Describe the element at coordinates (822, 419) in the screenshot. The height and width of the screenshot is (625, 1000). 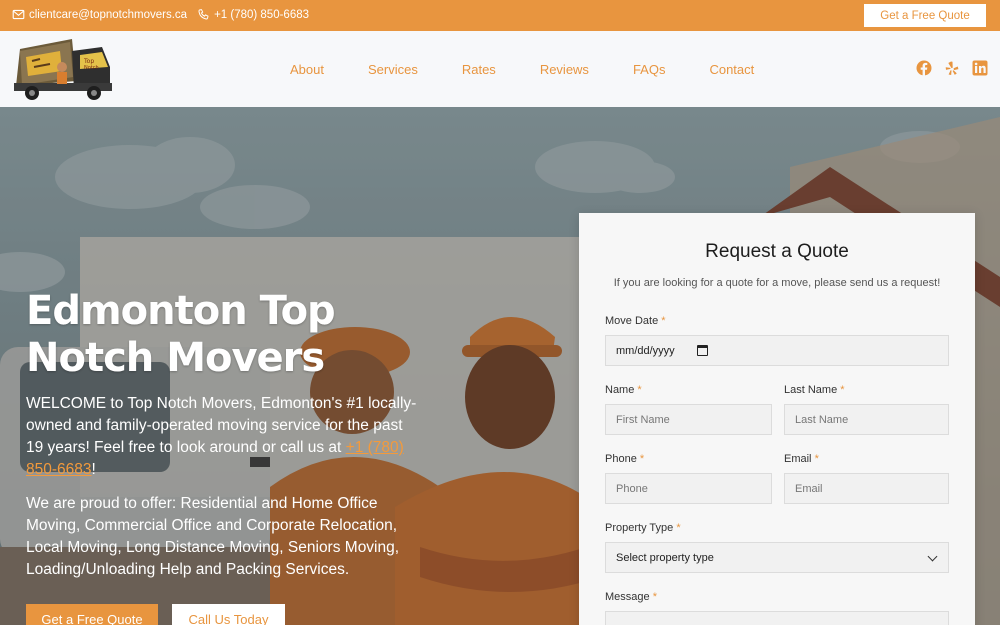
I see `last-name-placeholder: Last Name` at that location.